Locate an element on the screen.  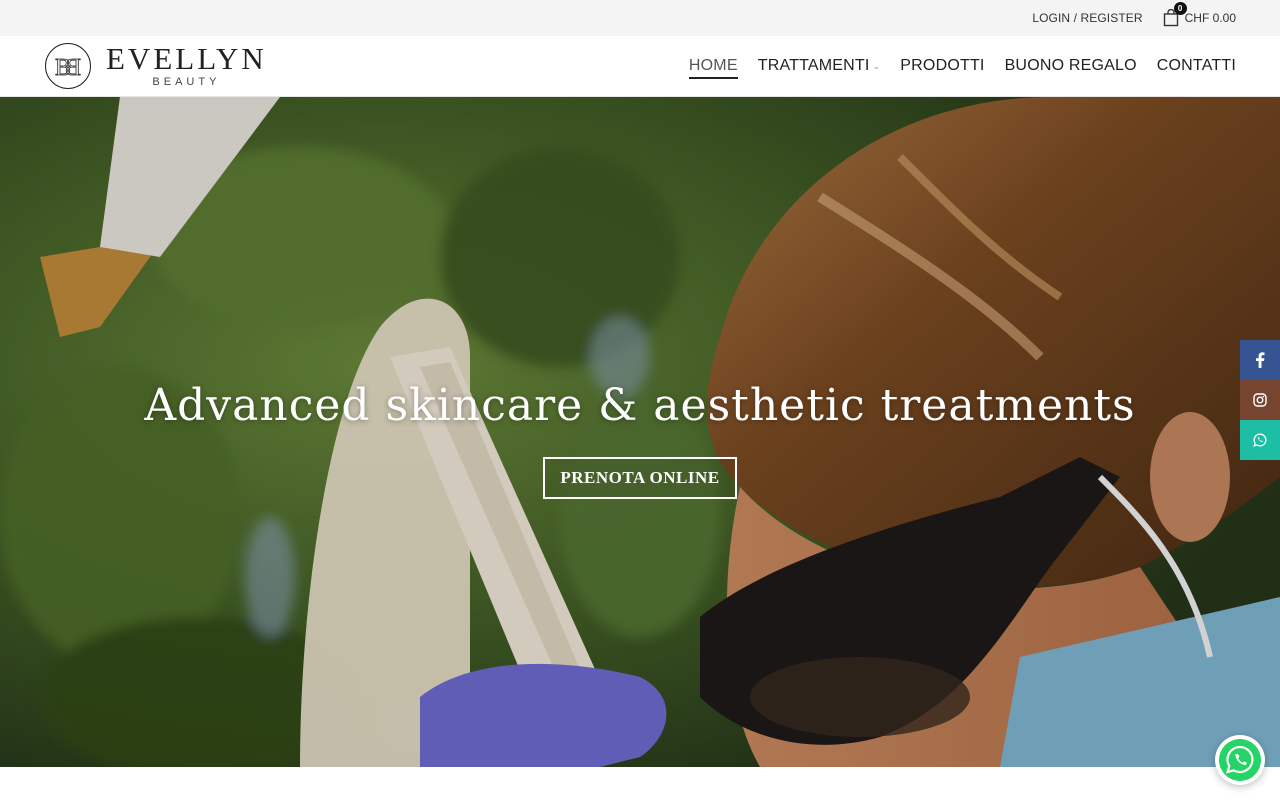
nav-prodotti-label: PRODOTTI is located at coordinates (942, 65).